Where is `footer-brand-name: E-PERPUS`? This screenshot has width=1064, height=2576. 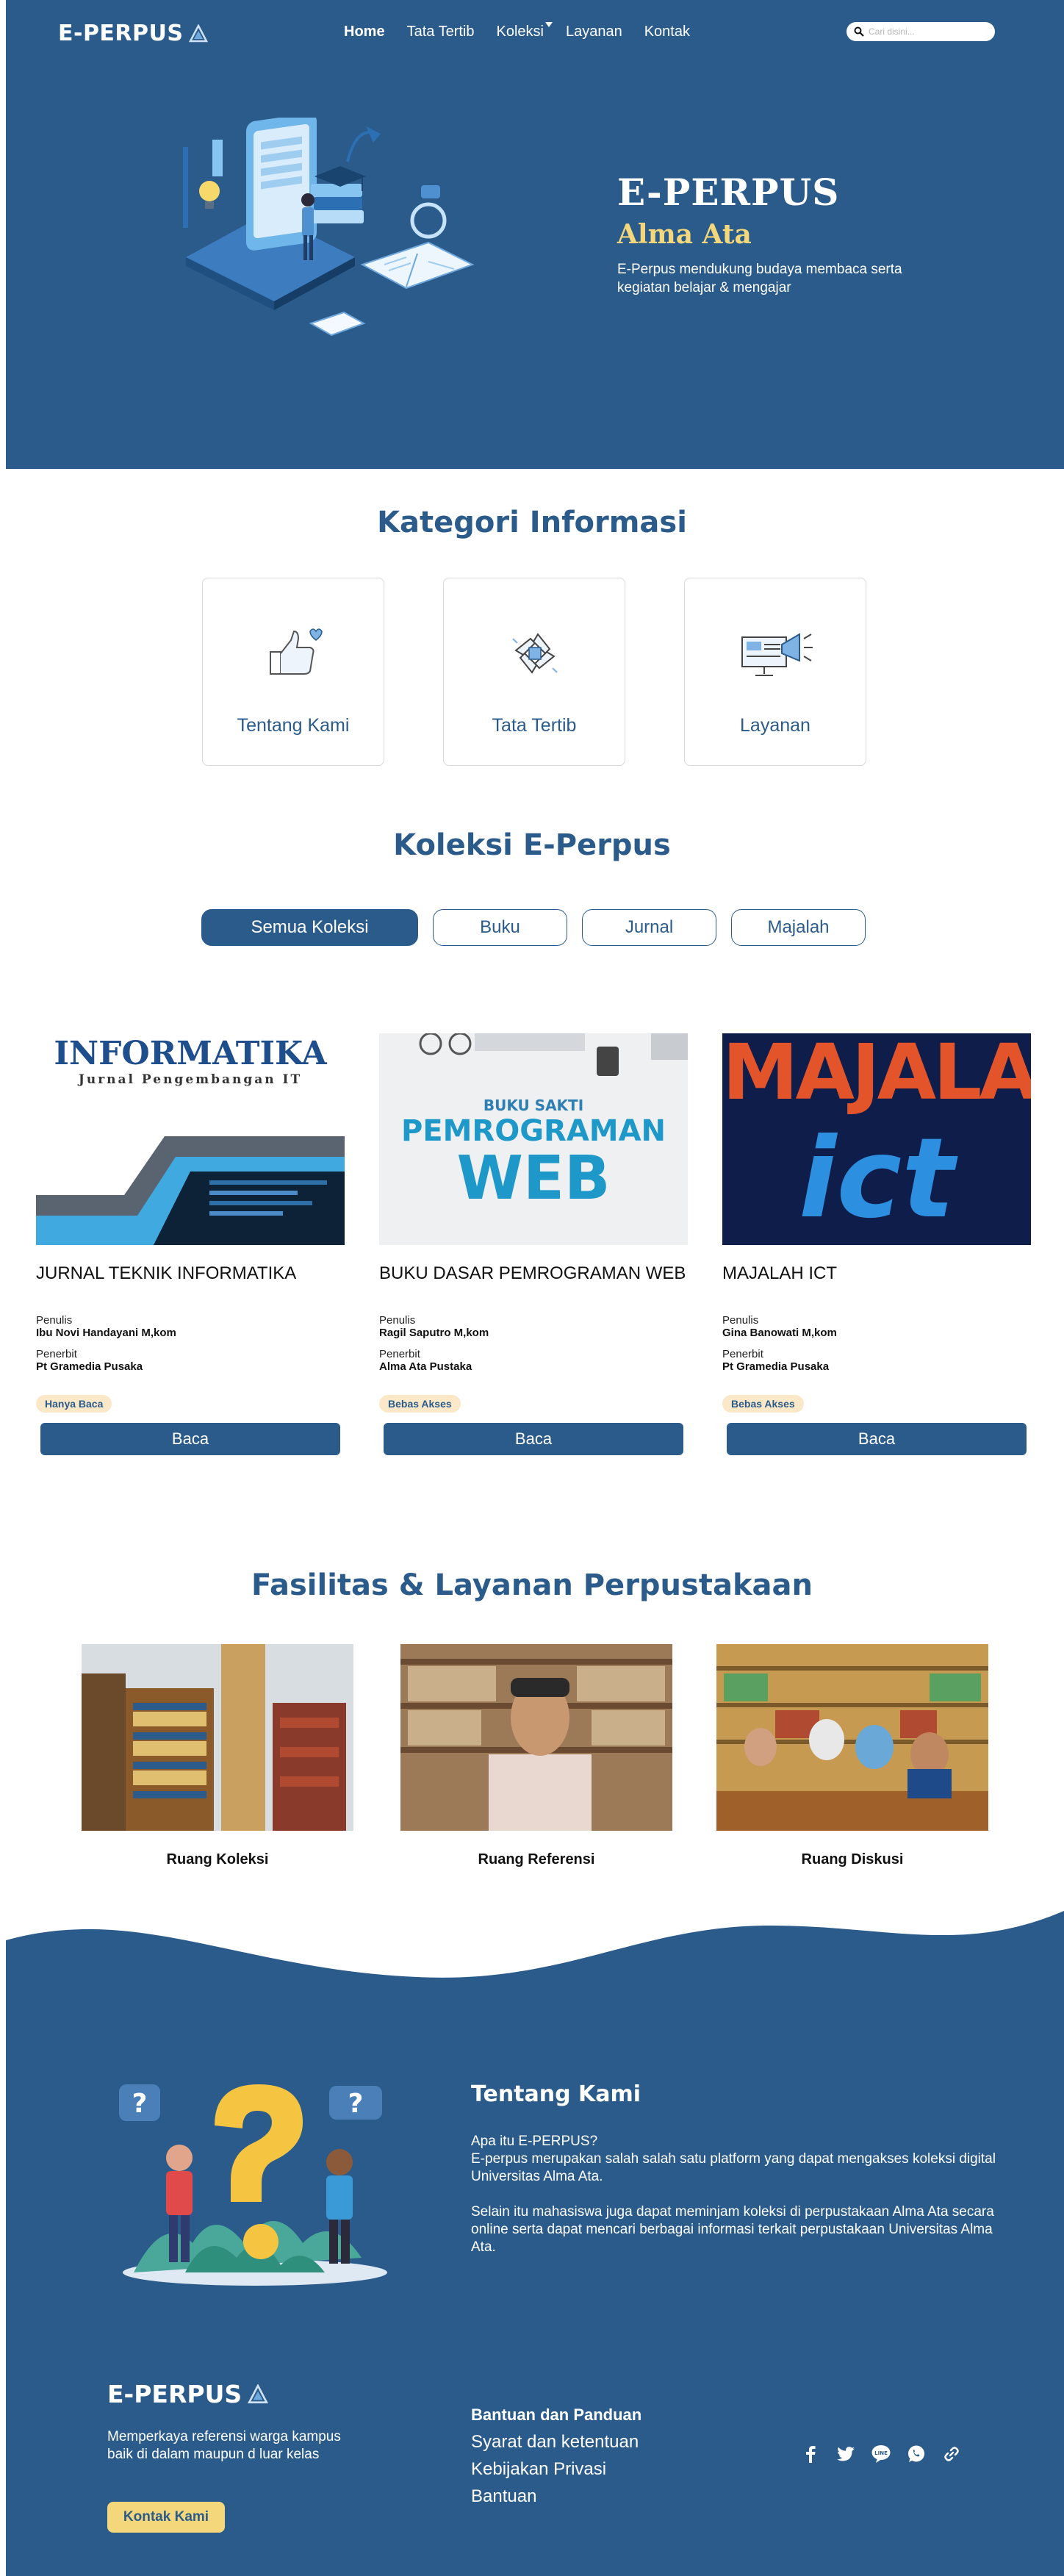
footer-brand-name: E-PERPUS is located at coordinates (174, 2394).